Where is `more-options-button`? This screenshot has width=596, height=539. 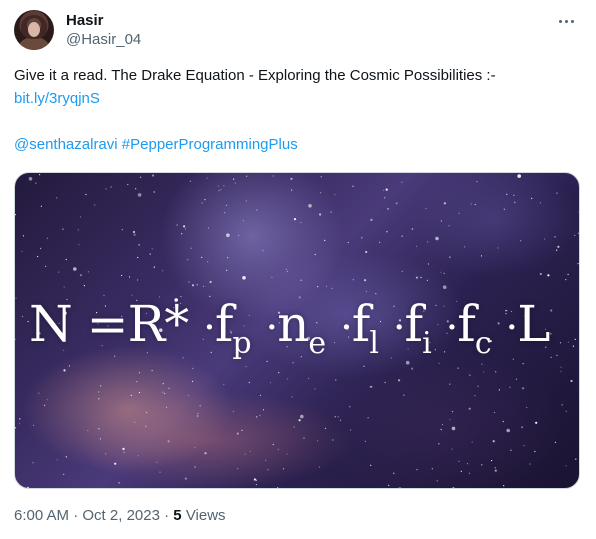
more-options-button is located at coordinates (566, 21).